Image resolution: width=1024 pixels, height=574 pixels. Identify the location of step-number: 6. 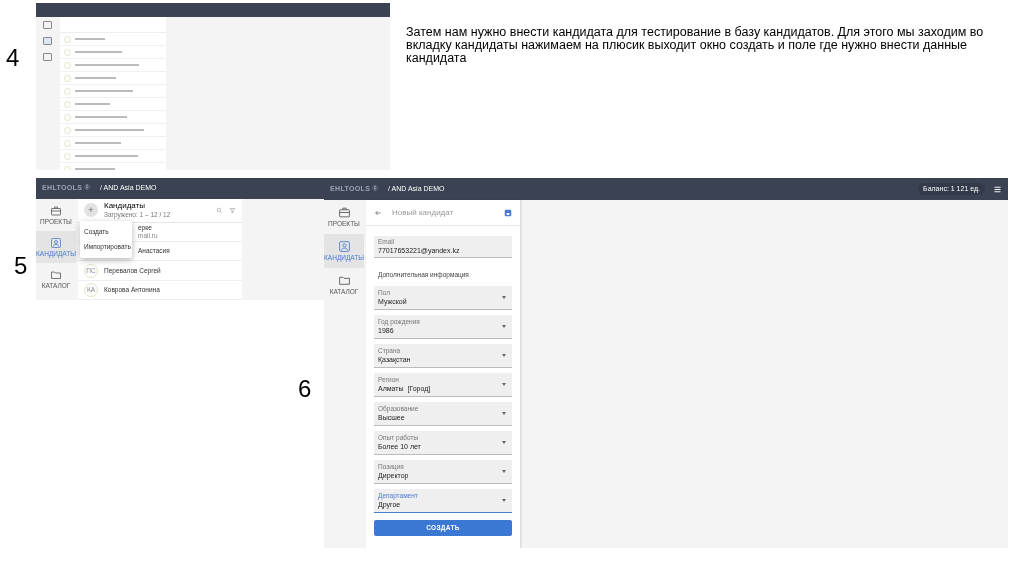
(305, 389).